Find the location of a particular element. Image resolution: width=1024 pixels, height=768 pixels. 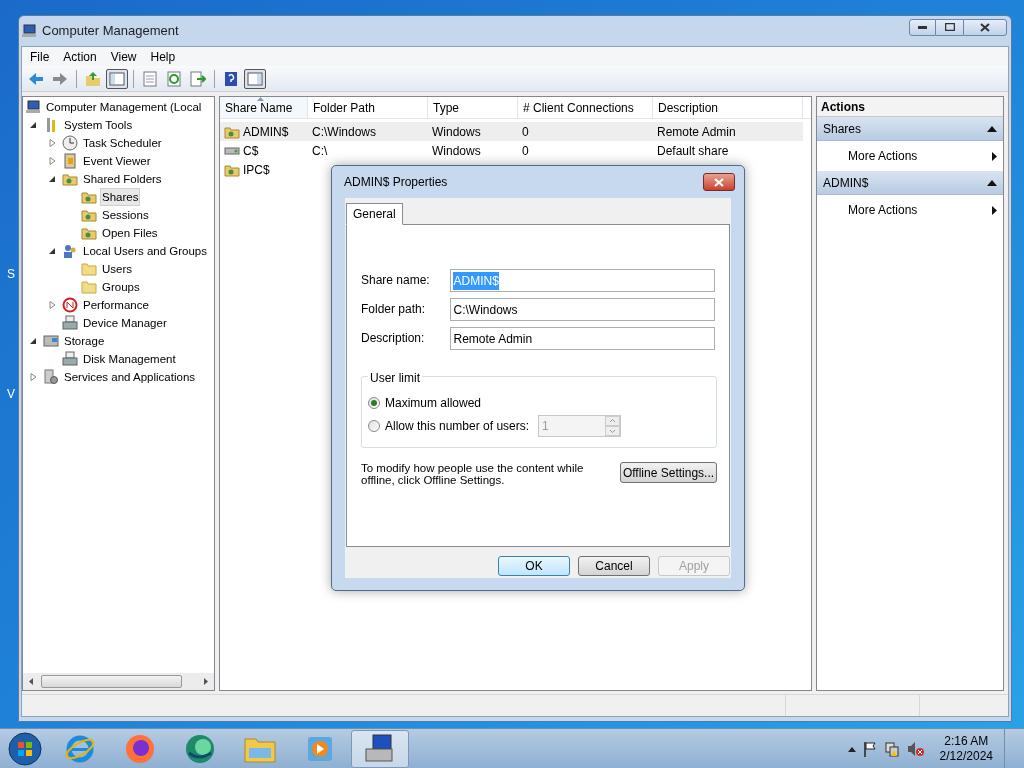

menu-item: View is located at coordinates (123, 56).